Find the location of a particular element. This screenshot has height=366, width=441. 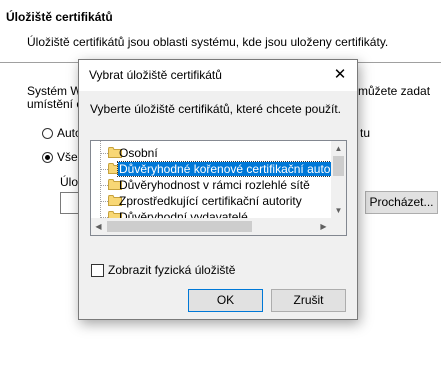

vertical-scroll-thumb is located at coordinates (338, 166).